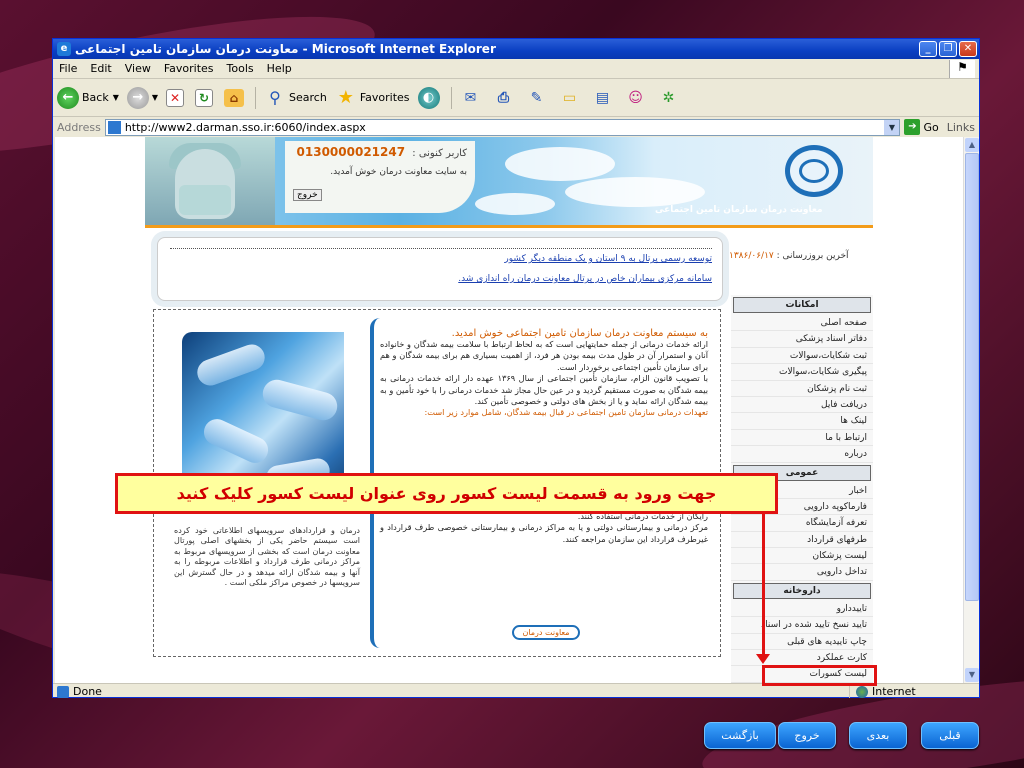 This screenshot has height=768, width=1024. What do you see at coordinates (894, 691) in the screenshot?
I see `zone-text: Internet` at bounding box center [894, 691].